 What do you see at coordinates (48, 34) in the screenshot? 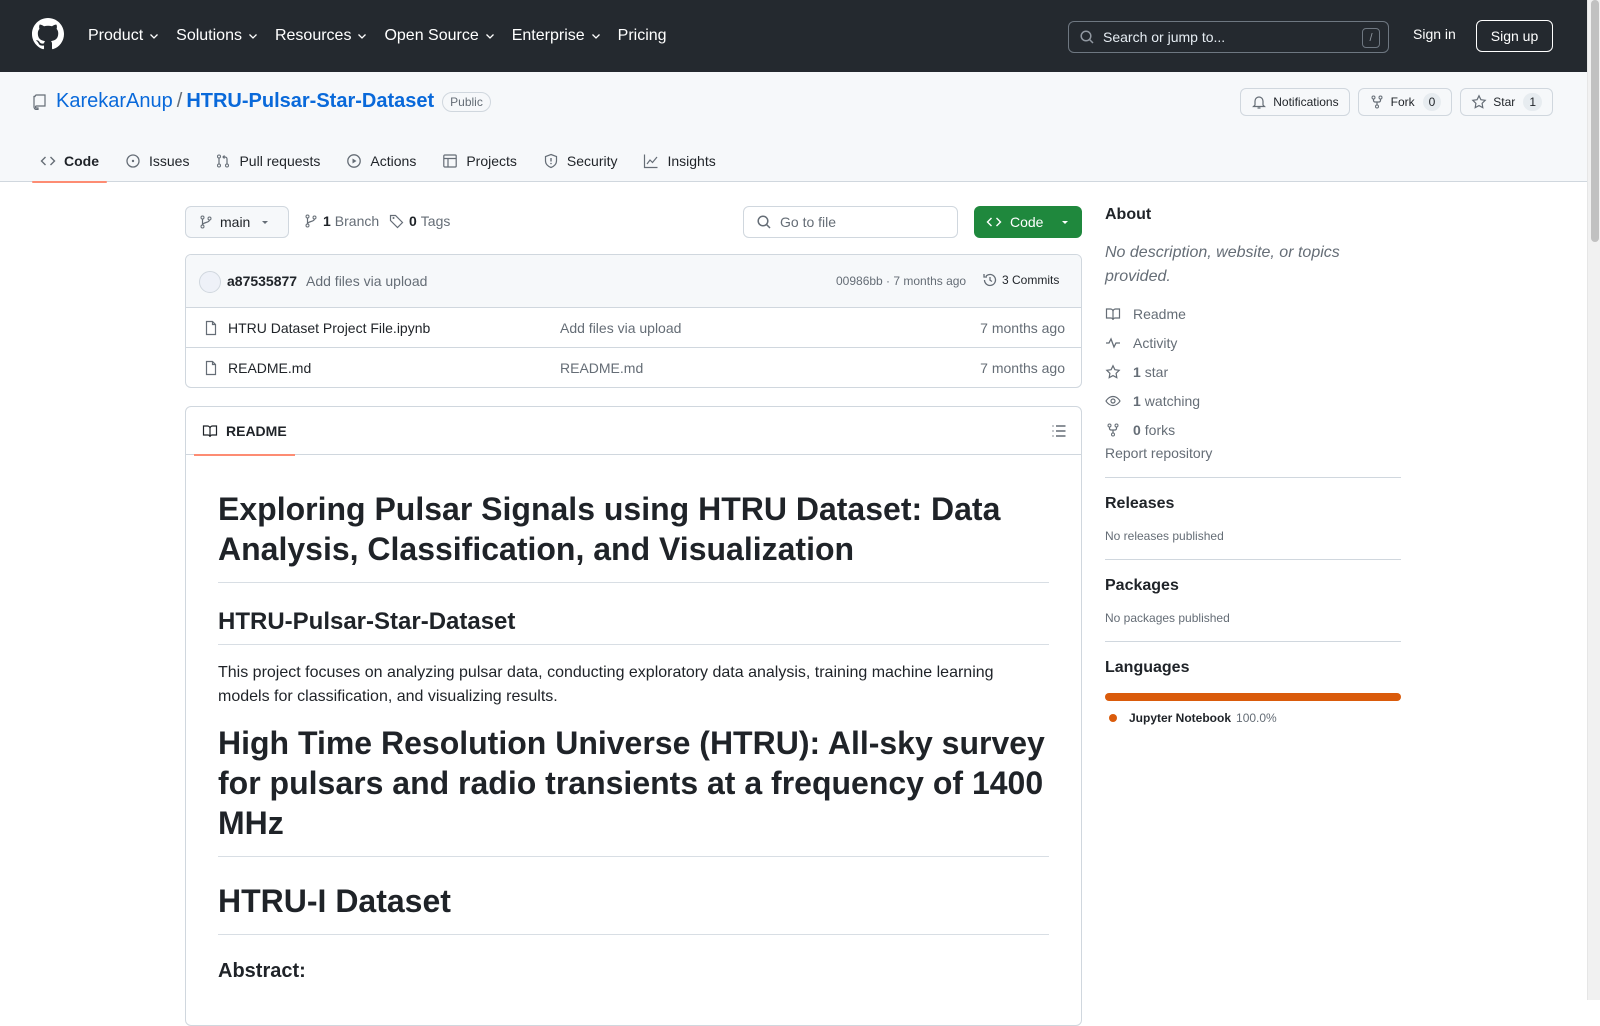
I see `github-logo-icon` at bounding box center [48, 34].